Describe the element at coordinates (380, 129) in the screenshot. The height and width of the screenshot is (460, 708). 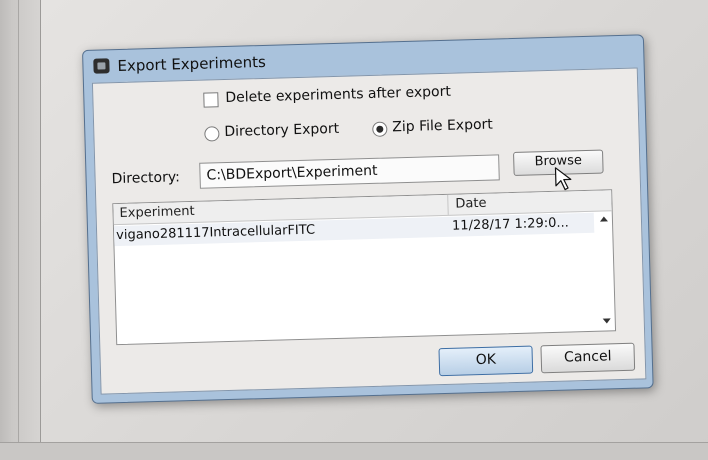
I see `zip-file-export-radio` at that location.